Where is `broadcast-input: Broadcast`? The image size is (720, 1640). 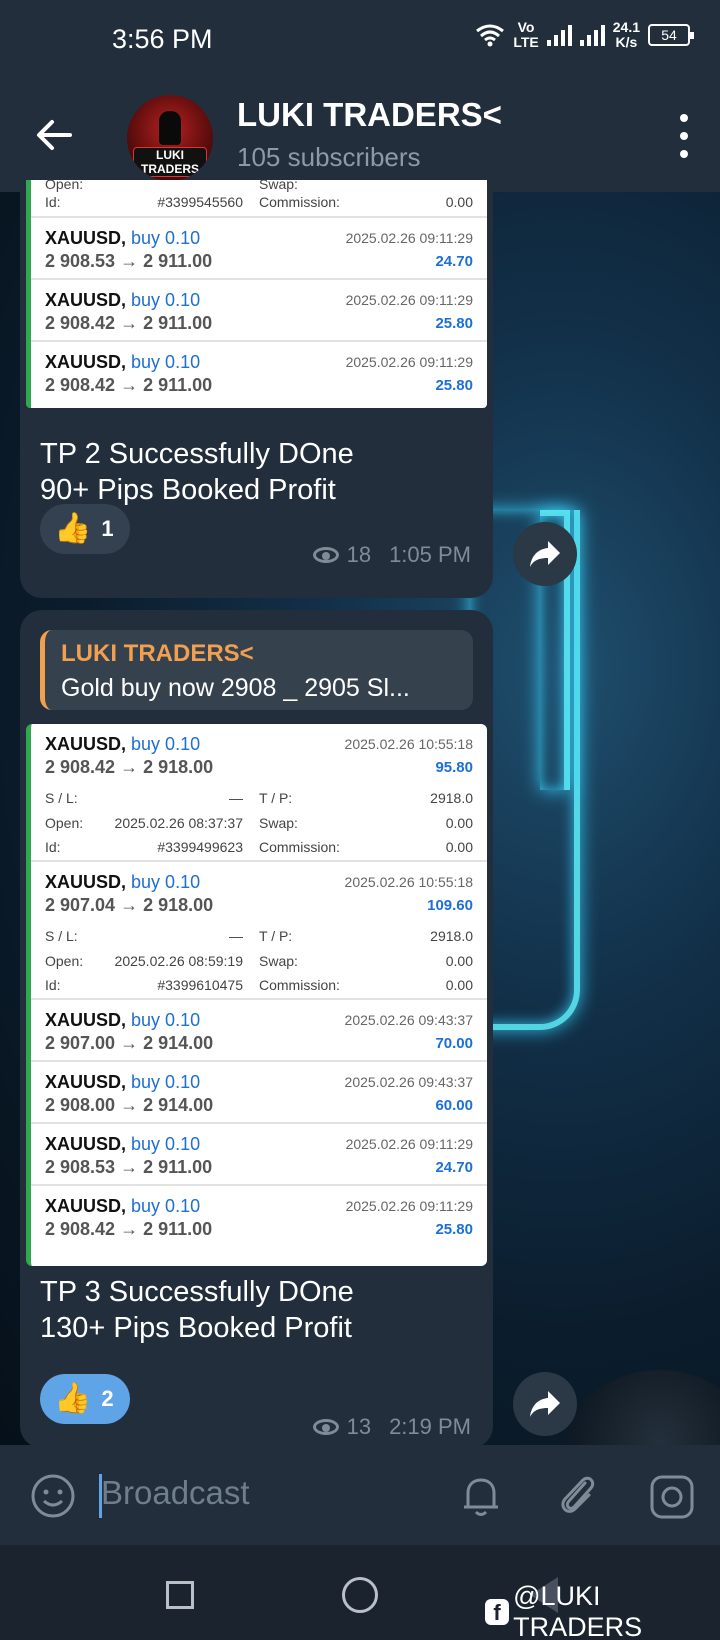 broadcast-input: Broadcast is located at coordinates (175, 1493).